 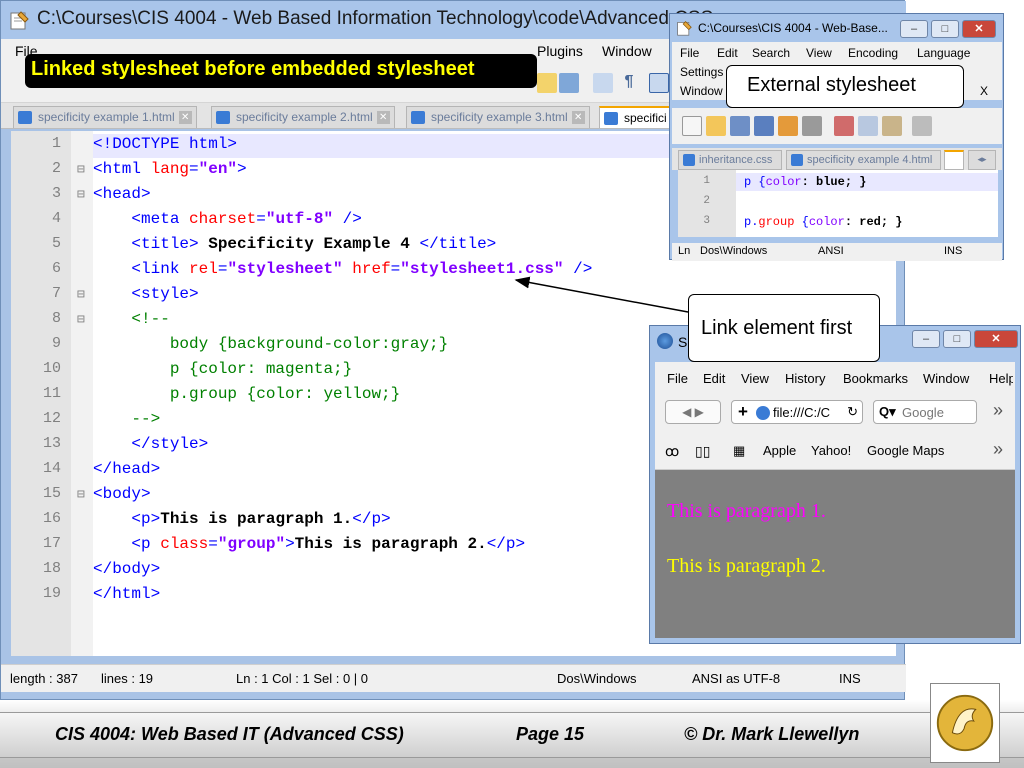 I want to click on css-code-line: p.group {color: red; }, so click(x=823, y=222).